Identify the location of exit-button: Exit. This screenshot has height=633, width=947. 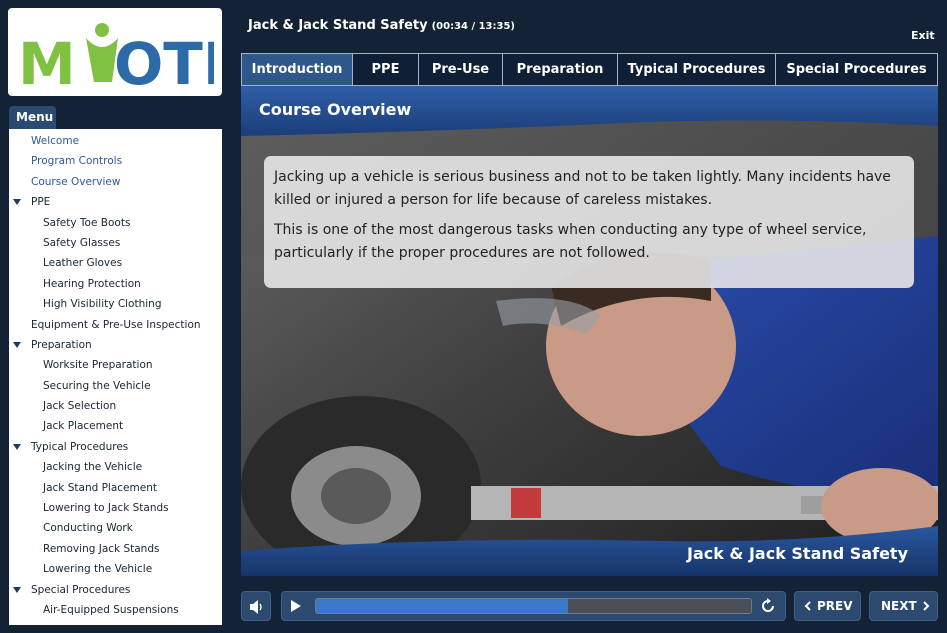
(923, 35).